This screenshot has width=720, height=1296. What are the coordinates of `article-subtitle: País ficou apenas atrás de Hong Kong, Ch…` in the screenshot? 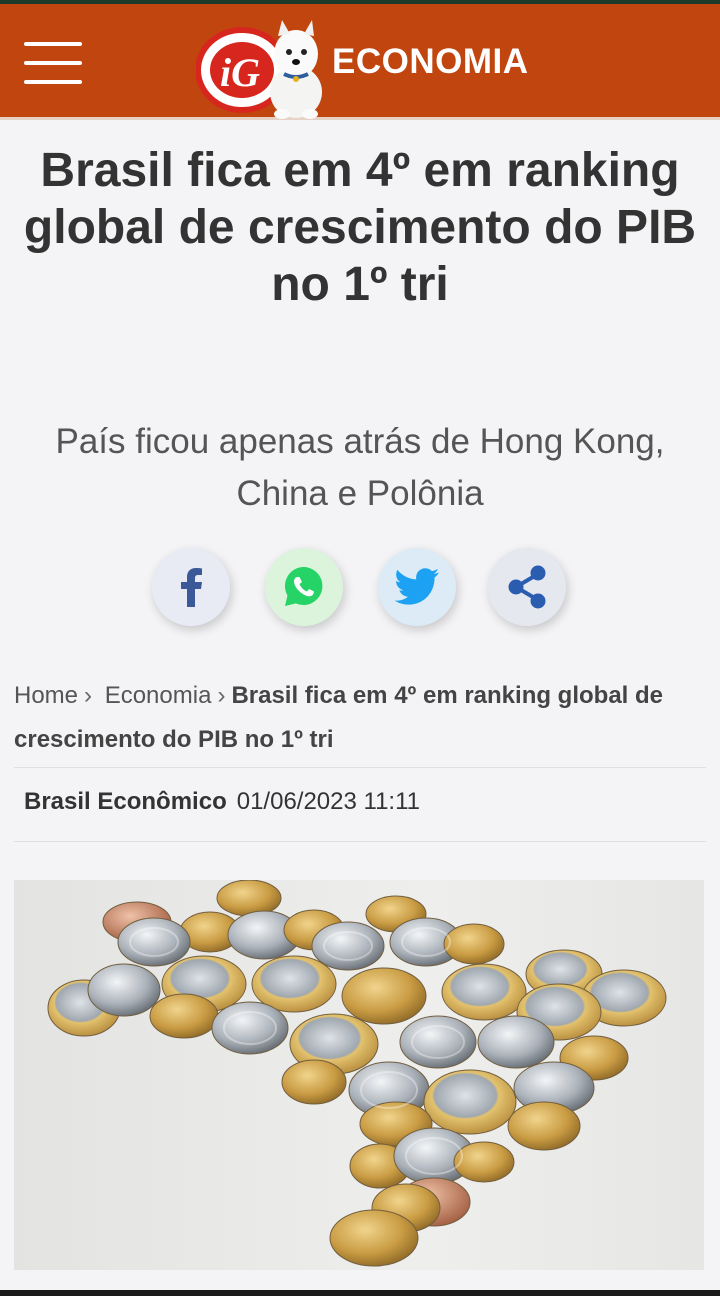 It's located at (360, 467).